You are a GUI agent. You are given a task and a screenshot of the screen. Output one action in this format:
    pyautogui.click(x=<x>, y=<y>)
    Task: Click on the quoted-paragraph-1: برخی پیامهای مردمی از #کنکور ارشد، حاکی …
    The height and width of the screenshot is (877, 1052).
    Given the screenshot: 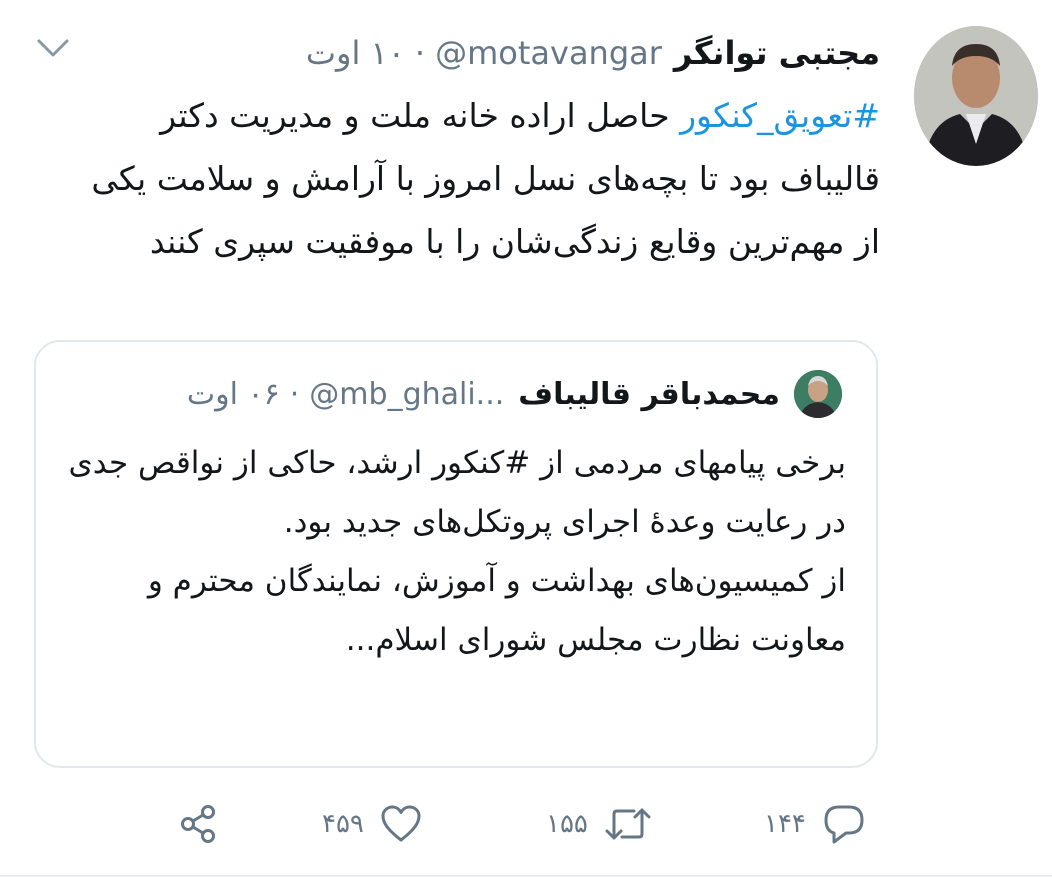 What is the action you would take?
    pyautogui.click(x=457, y=492)
    